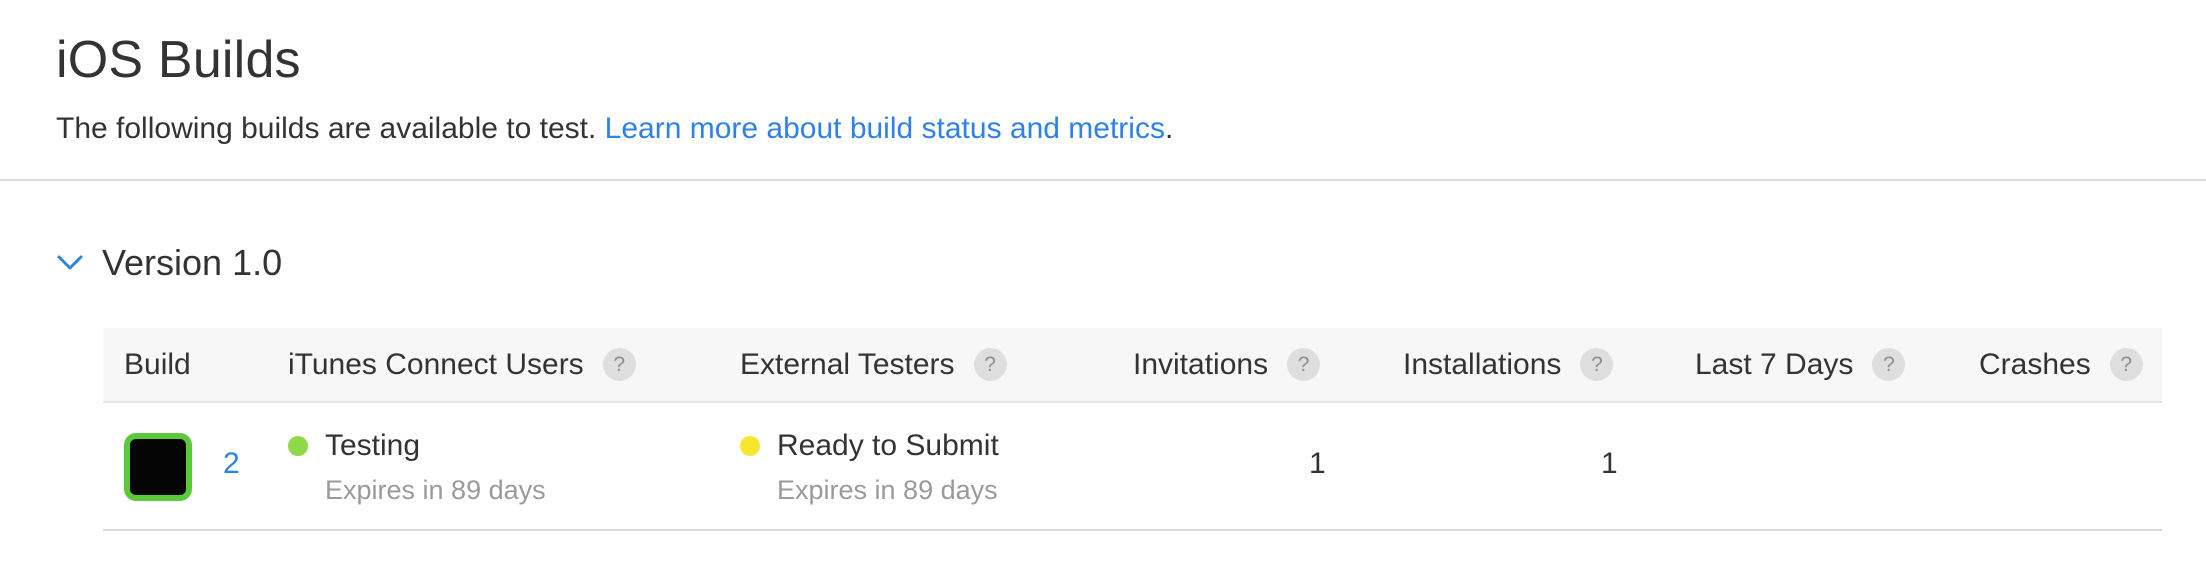 Image resolution: width=2206 pixels, height=582 pixels. Describe the element at coordinates (1609, 463) in the screenshot. I see `installations-count: 1` at that location.